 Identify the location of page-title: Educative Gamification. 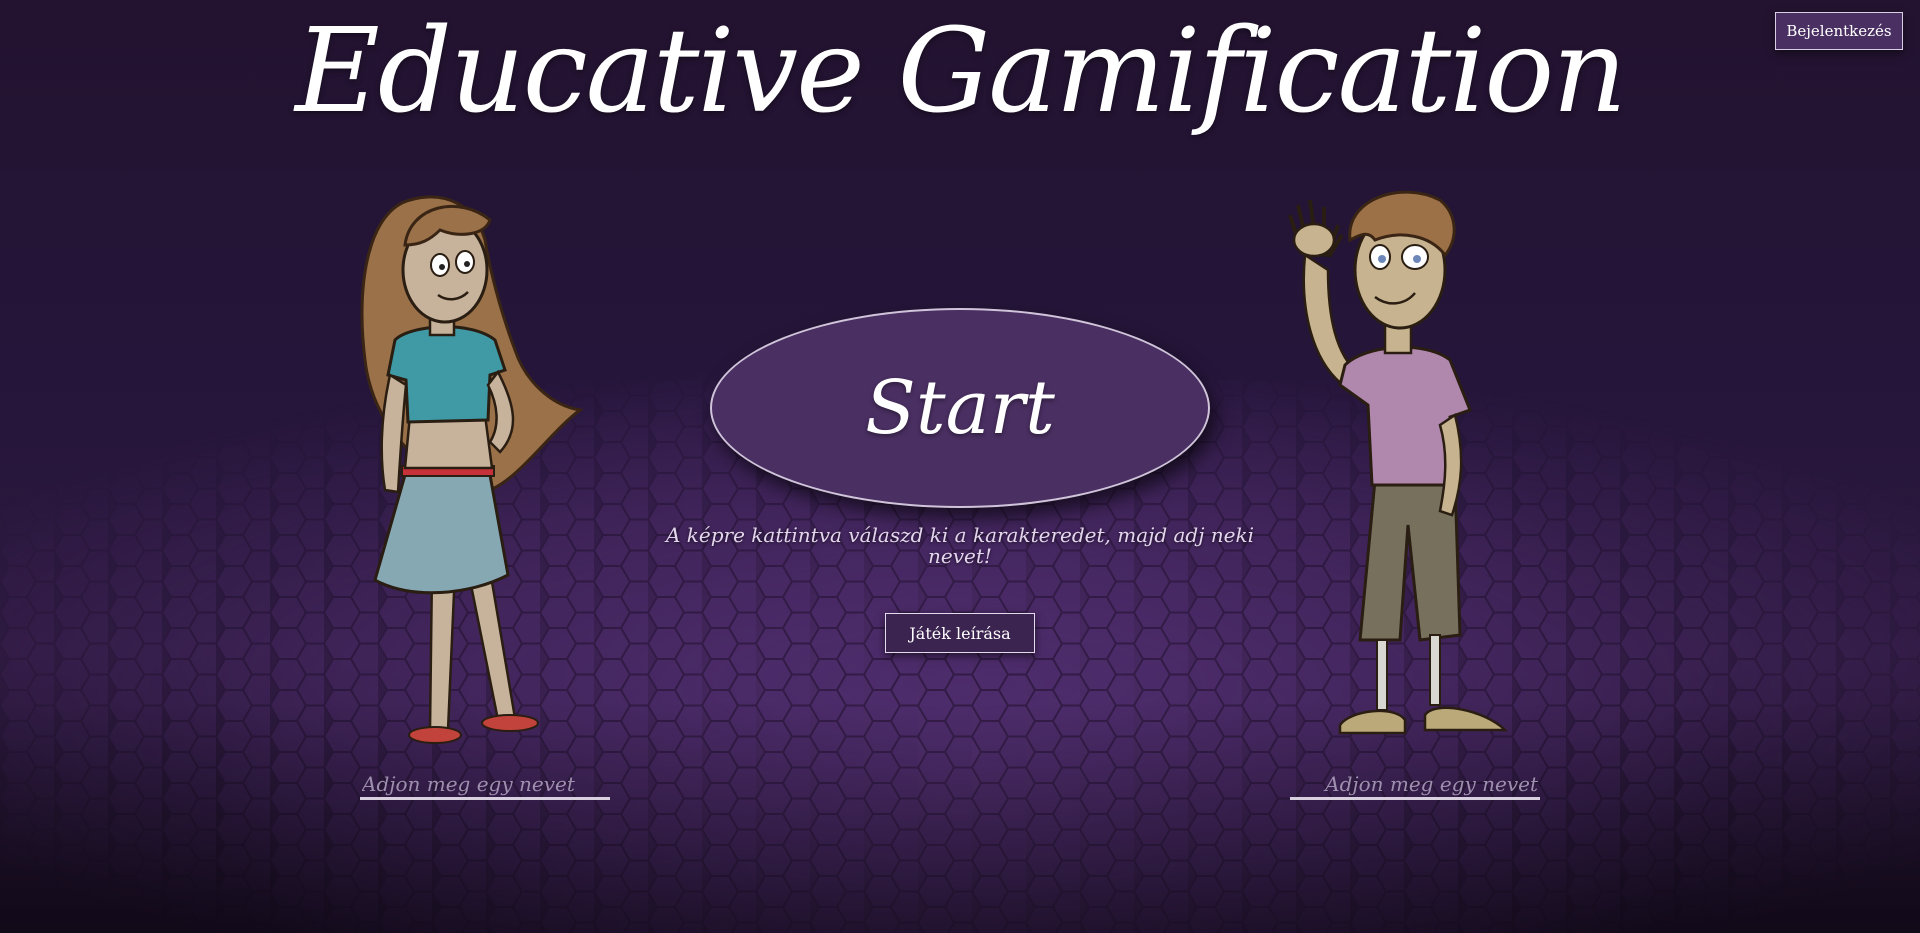
(961, 71).